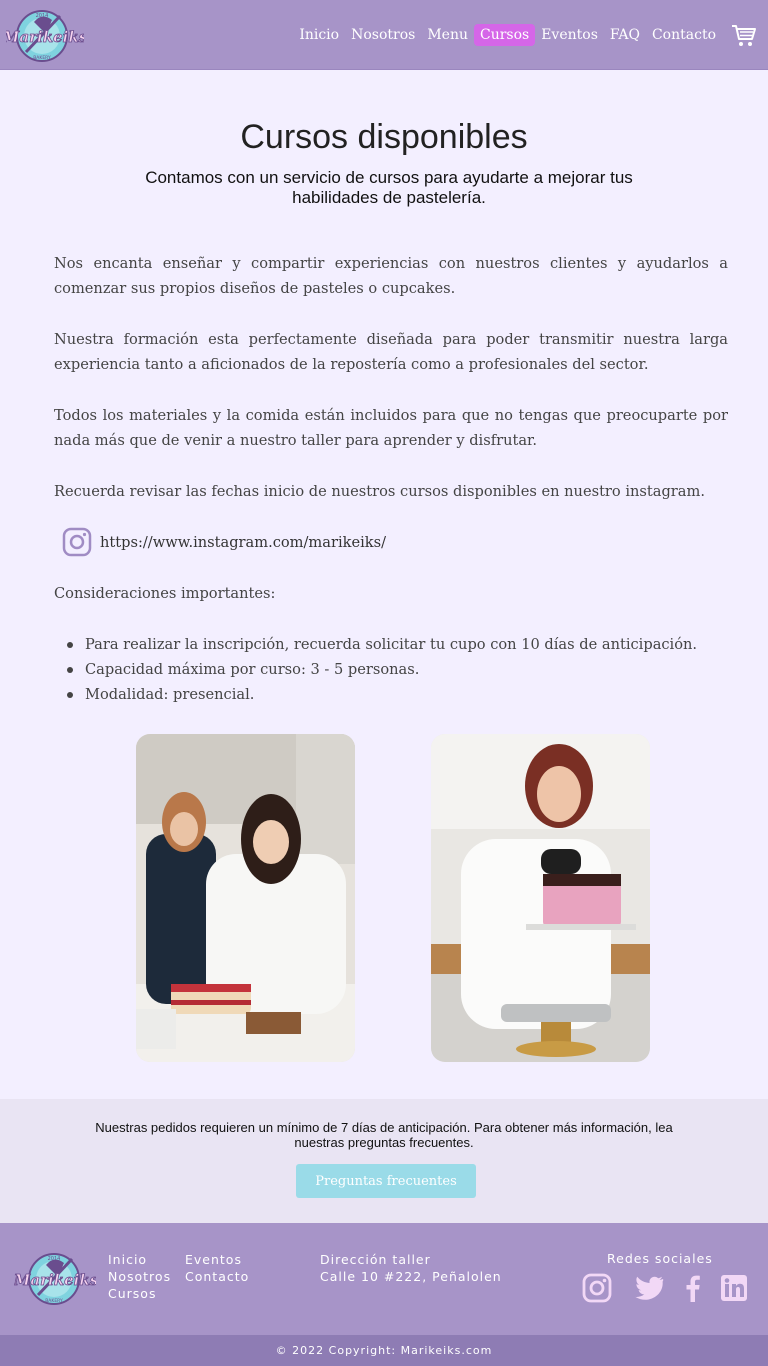 The width and height of the screenshot is (768, 1366). What do you see at coordinates (625, 35) in the screenshot?
I see `nav-faq: FAQ` at bounding box center [625, 35].